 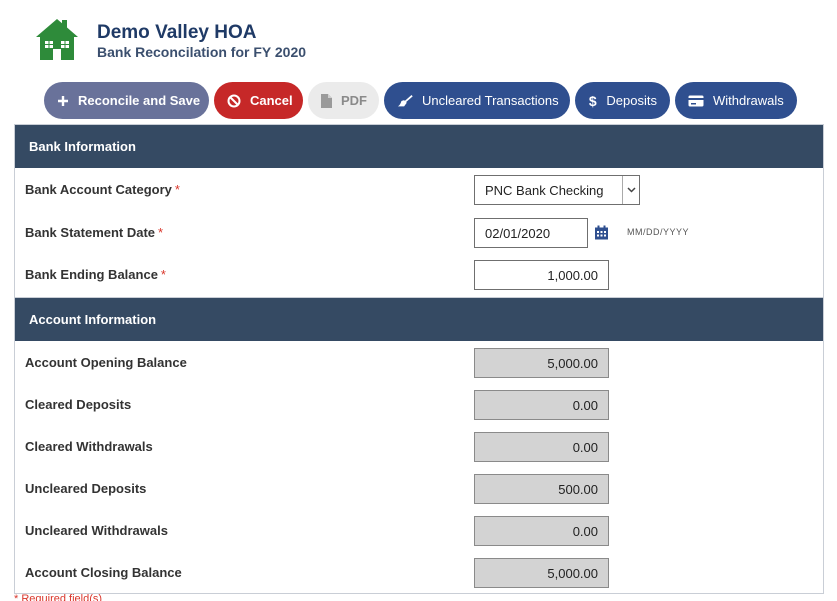 What do you see at coordinates (592, 100) in the screenshot?
I see `dollar-icon: $` at bounding box center [592, 100].